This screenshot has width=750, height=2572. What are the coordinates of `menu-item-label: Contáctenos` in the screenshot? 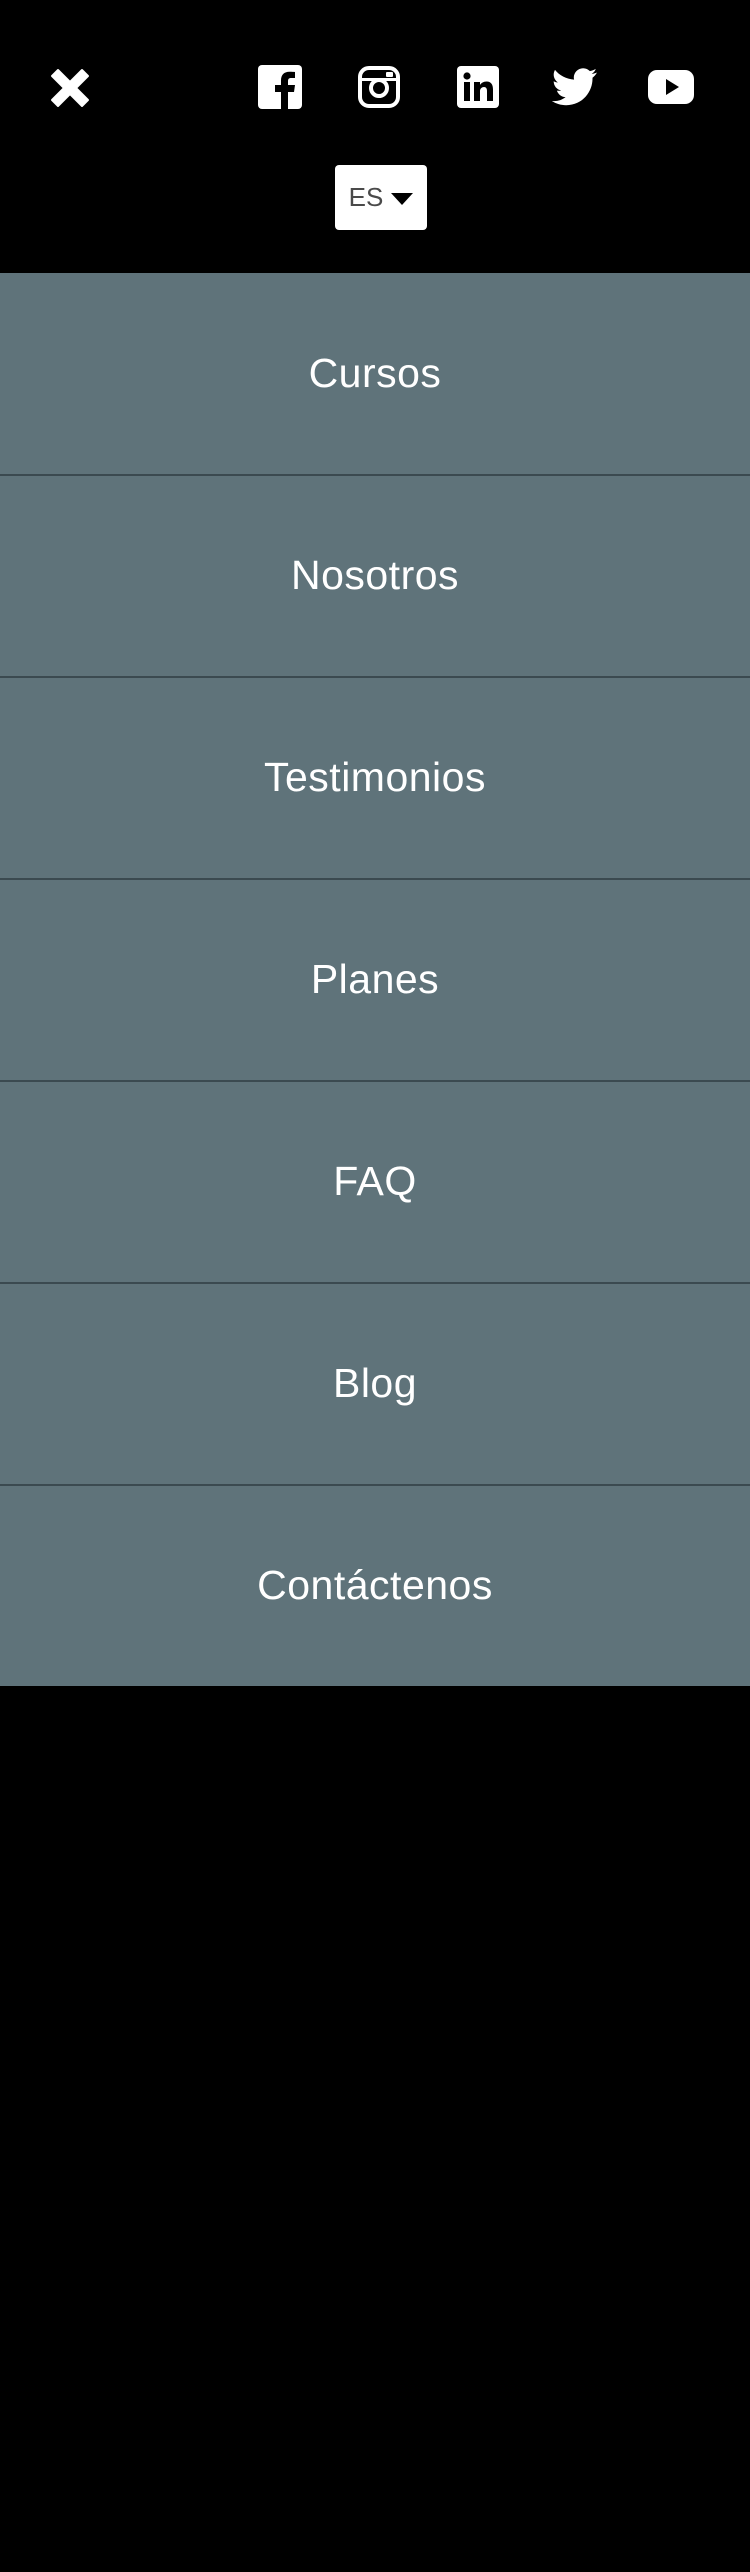 It's located at (375, 1585).